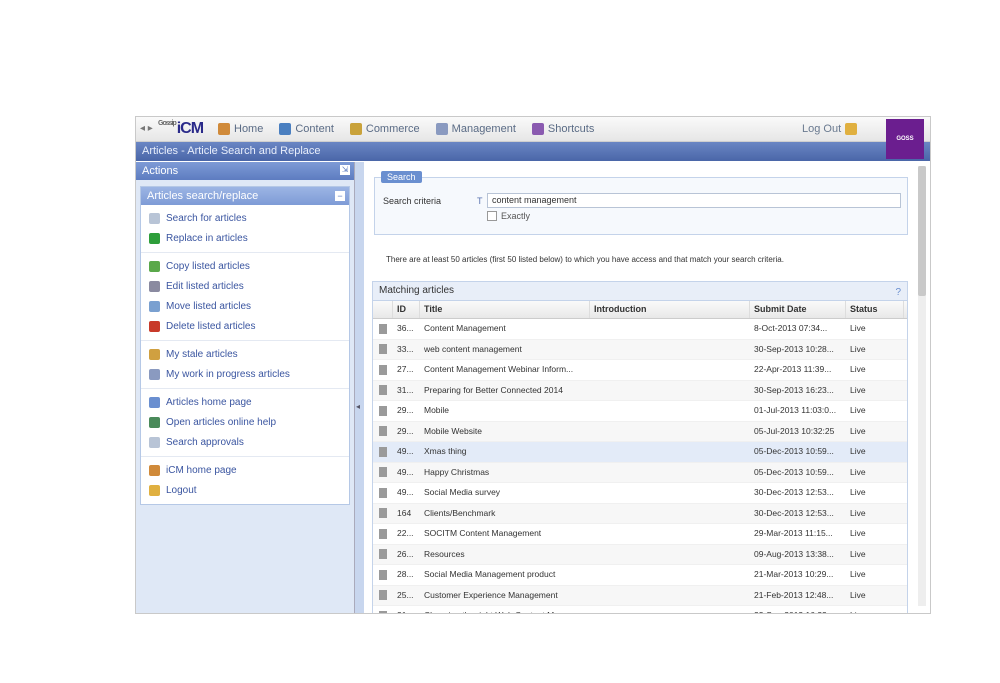  Describe the element at coordinates (492, 216) in the screenshot. I see `exactly-checkbox` at that location.